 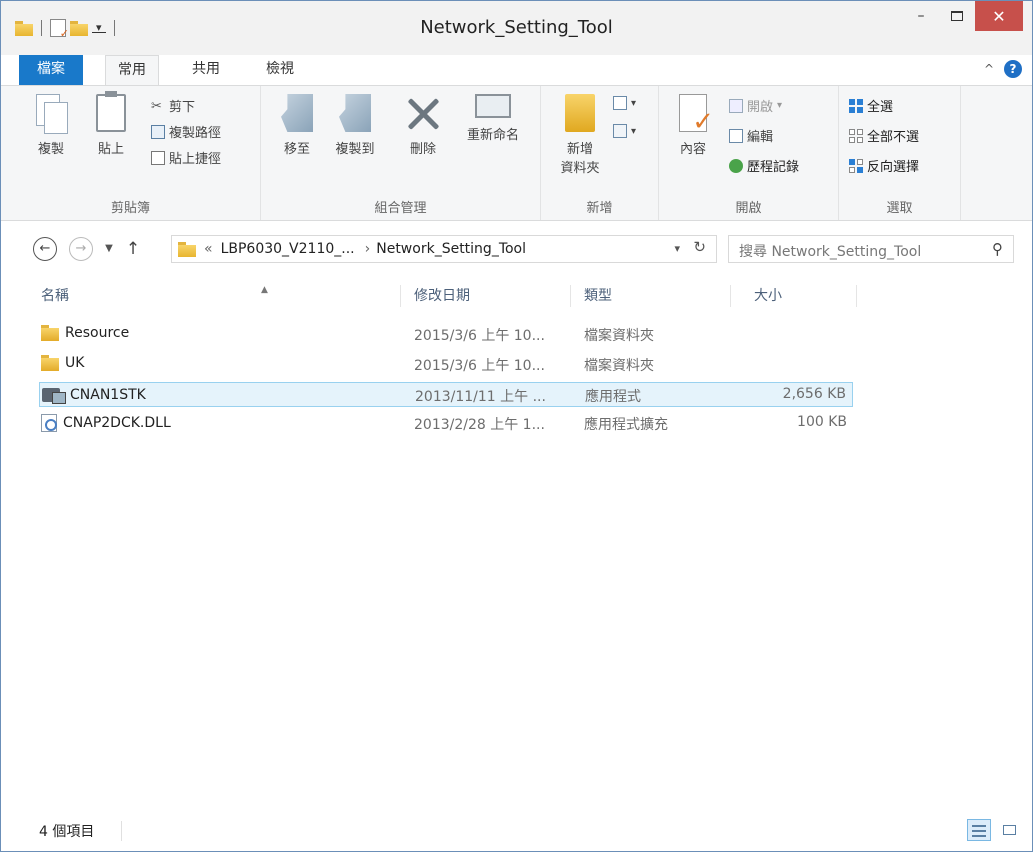 I want to click on file-row-selected: CNAN1STK 2013/11/11 上午 ... 應用程式 2,656 KB, so click(x=446, y=394).